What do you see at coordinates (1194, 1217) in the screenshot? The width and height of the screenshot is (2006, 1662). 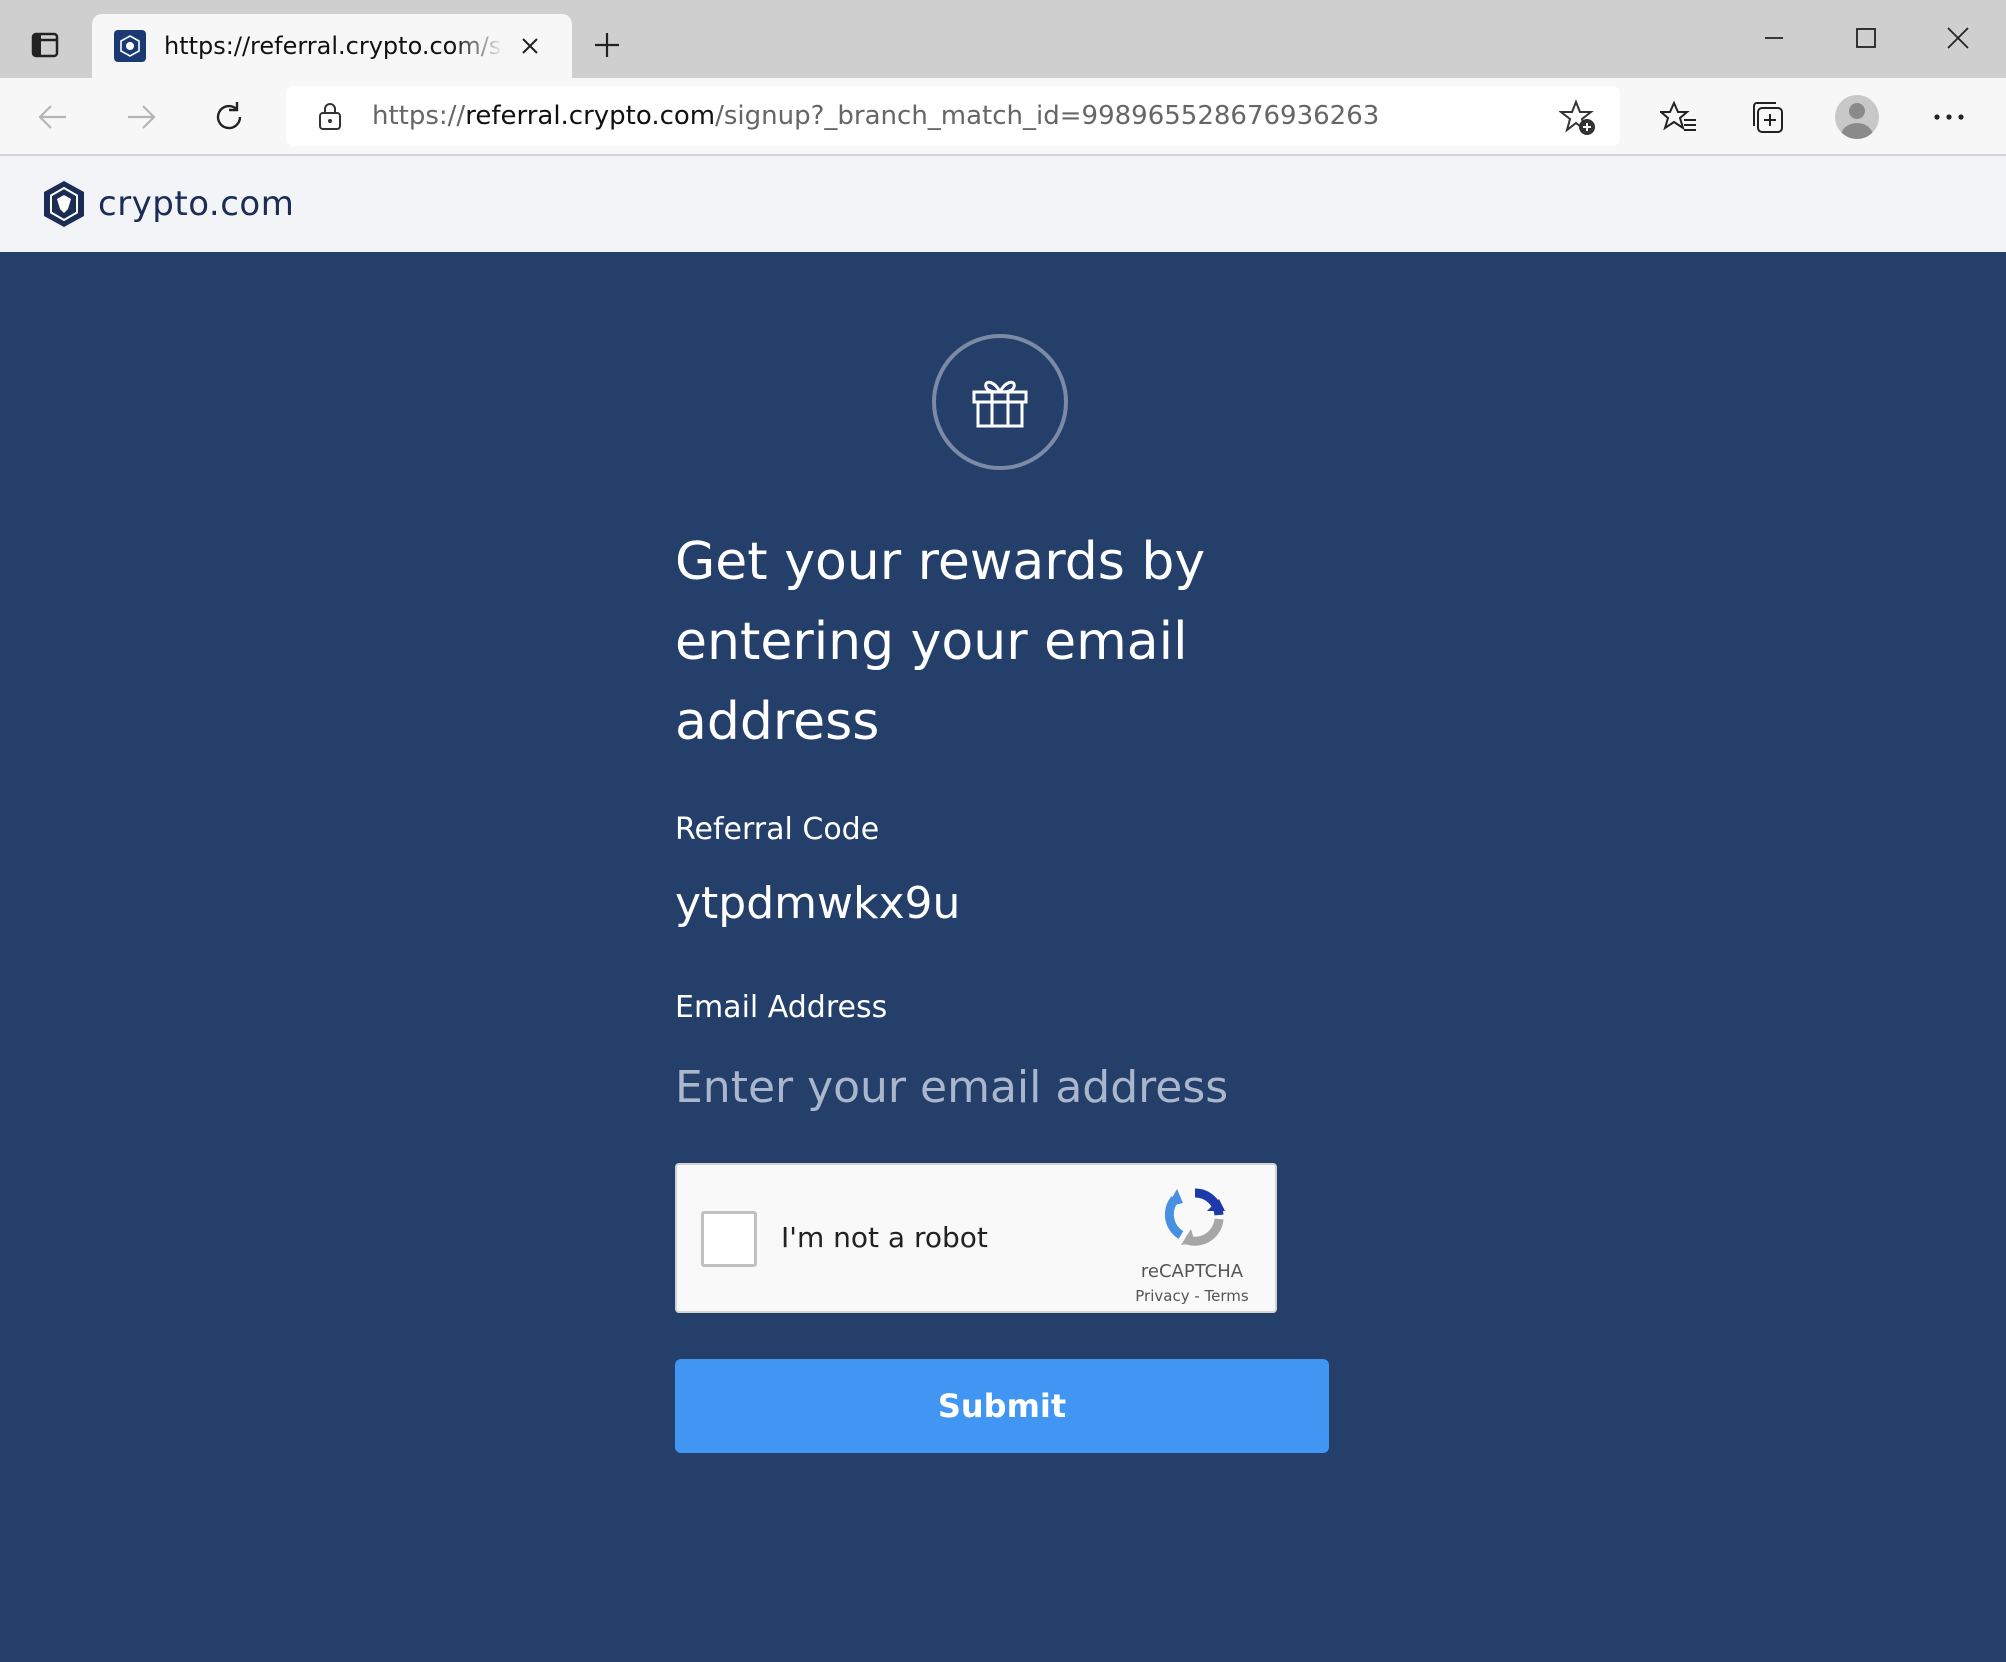 I see `recaptcha-icon` at bounding box center [1194, 1217].